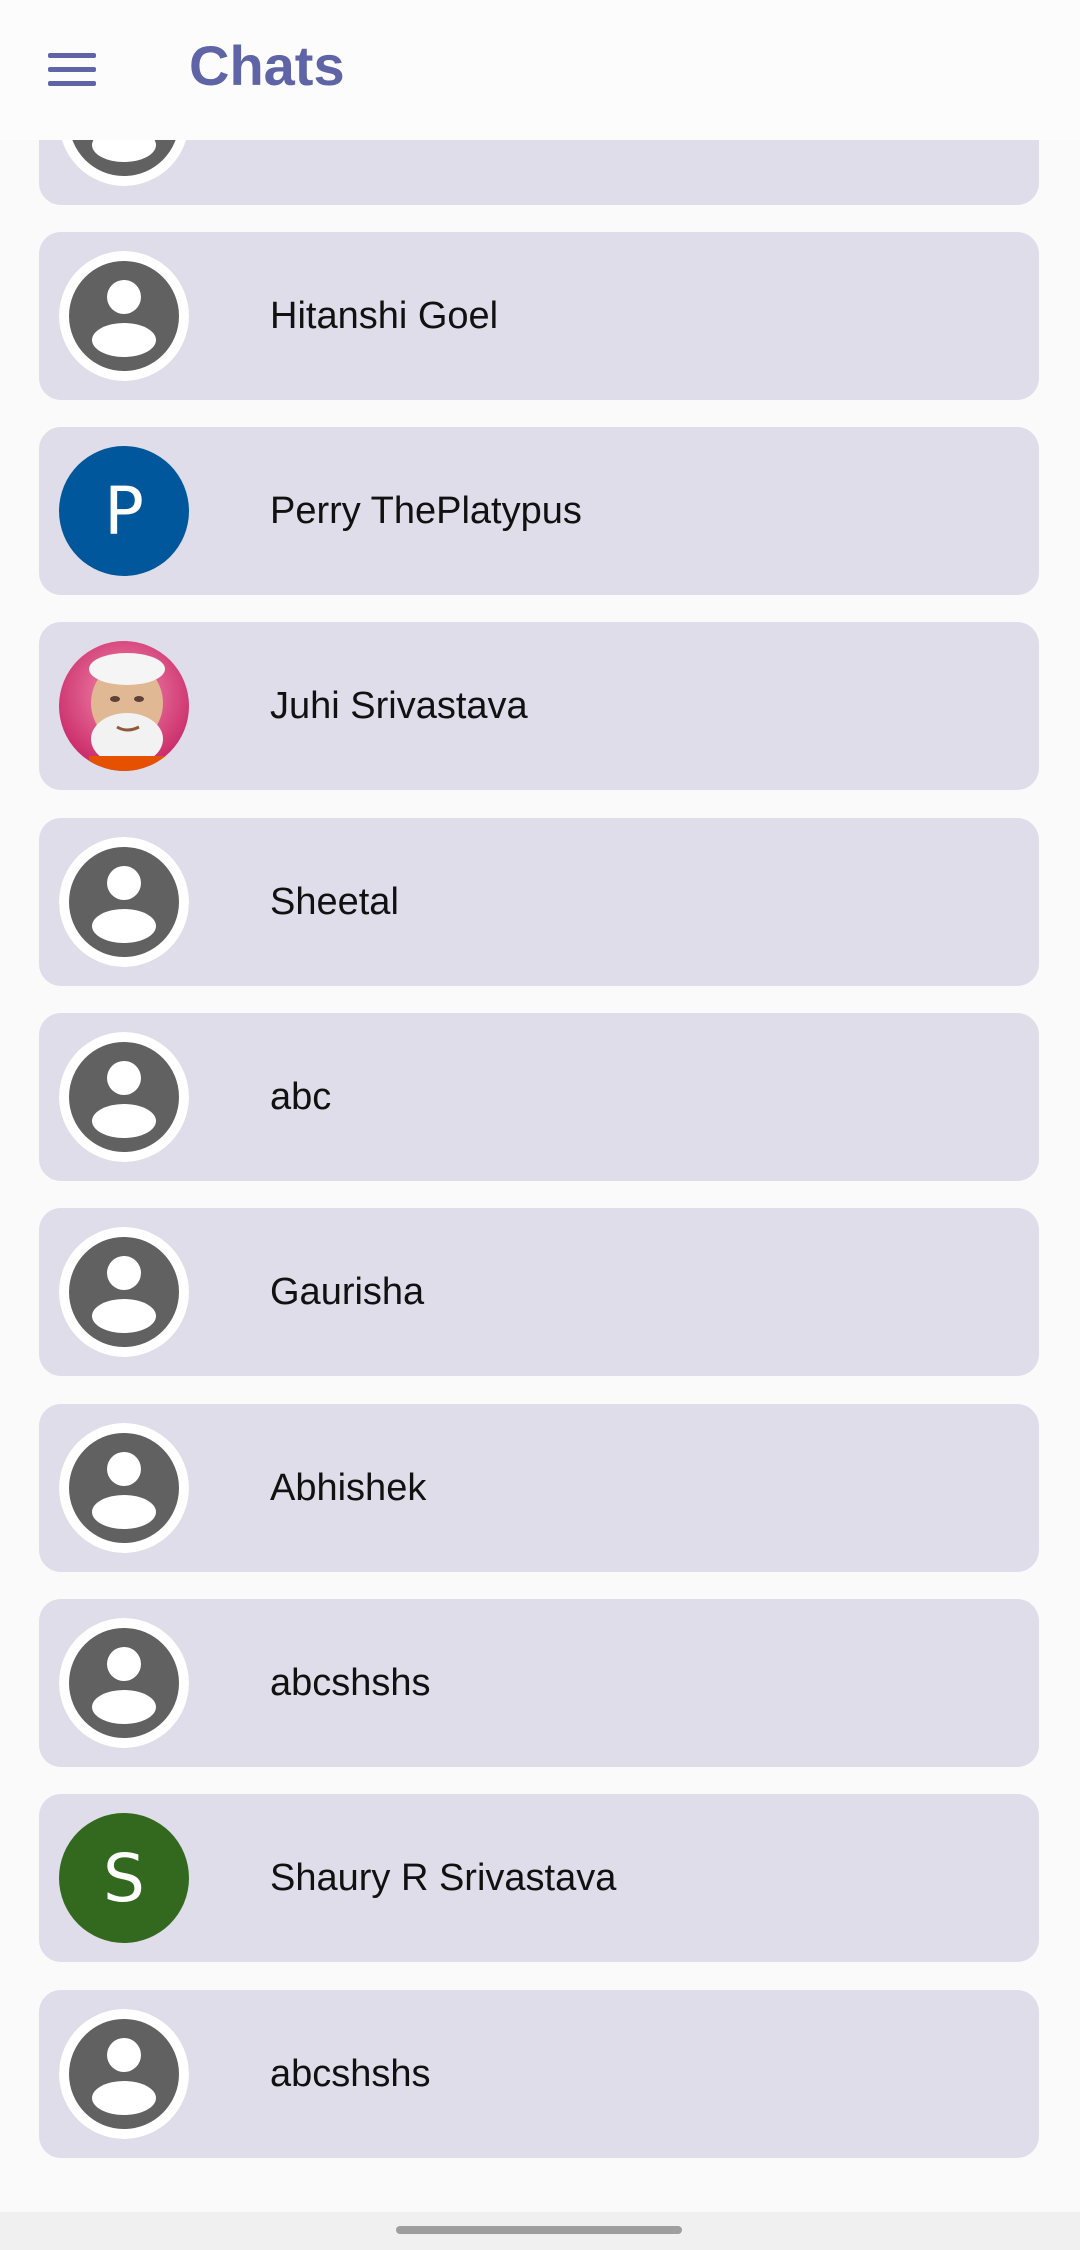  Describe the element at coordinates (384, 316) in the screenshot. I see `chat-name: Hitanshi Goel` at that location.